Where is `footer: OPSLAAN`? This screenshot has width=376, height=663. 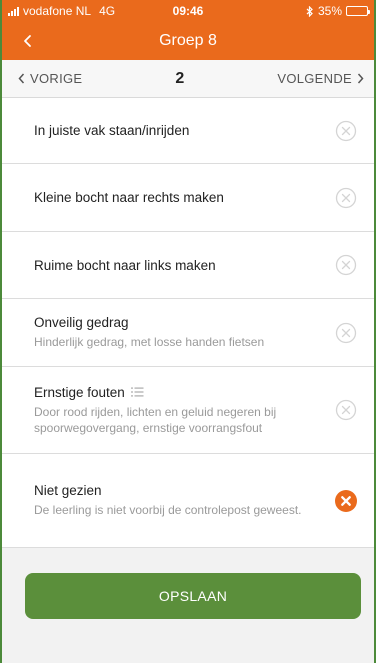
footer: OPSLAAN is located at coordinates (188, 590).